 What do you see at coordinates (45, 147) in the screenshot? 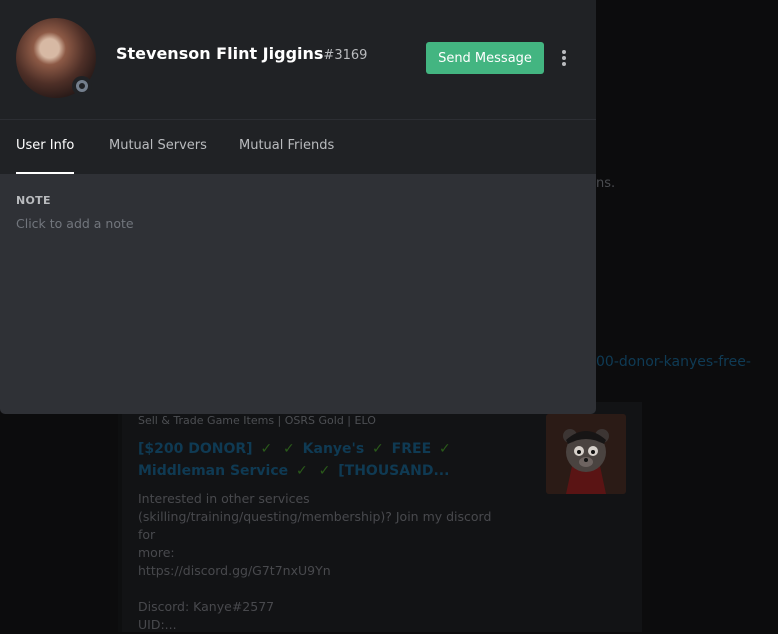
I see `tab-user-info: User Info` at bounding box center [45, 147].